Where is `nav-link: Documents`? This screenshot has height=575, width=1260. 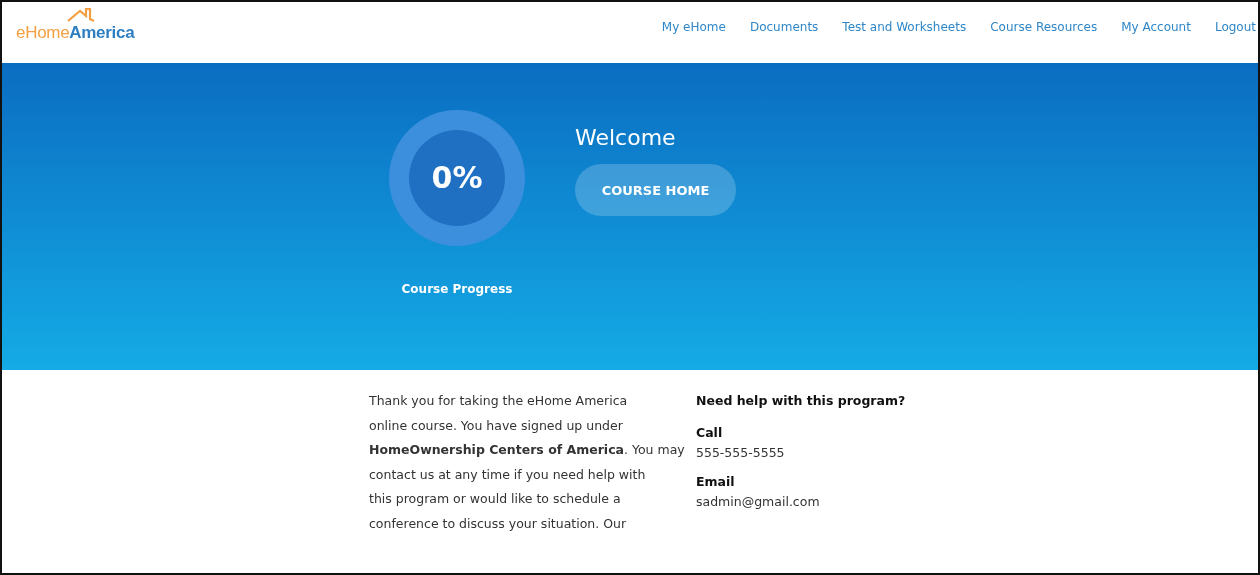 nav-link: Documents is located at coordinates (784, 27).